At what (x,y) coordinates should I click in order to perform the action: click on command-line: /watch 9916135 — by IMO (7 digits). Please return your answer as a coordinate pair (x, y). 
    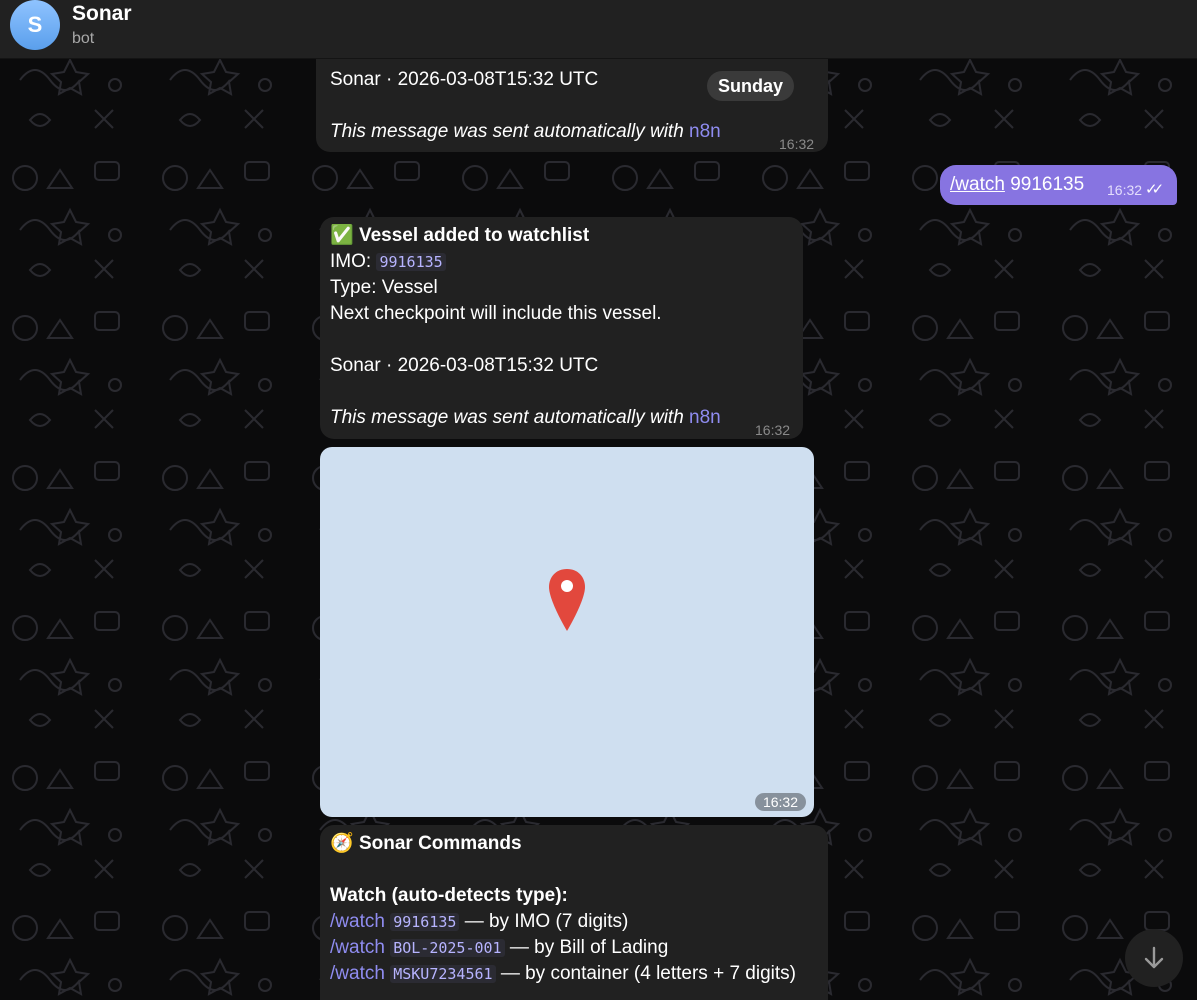
    Looking at the image, I should click on (479, 922).